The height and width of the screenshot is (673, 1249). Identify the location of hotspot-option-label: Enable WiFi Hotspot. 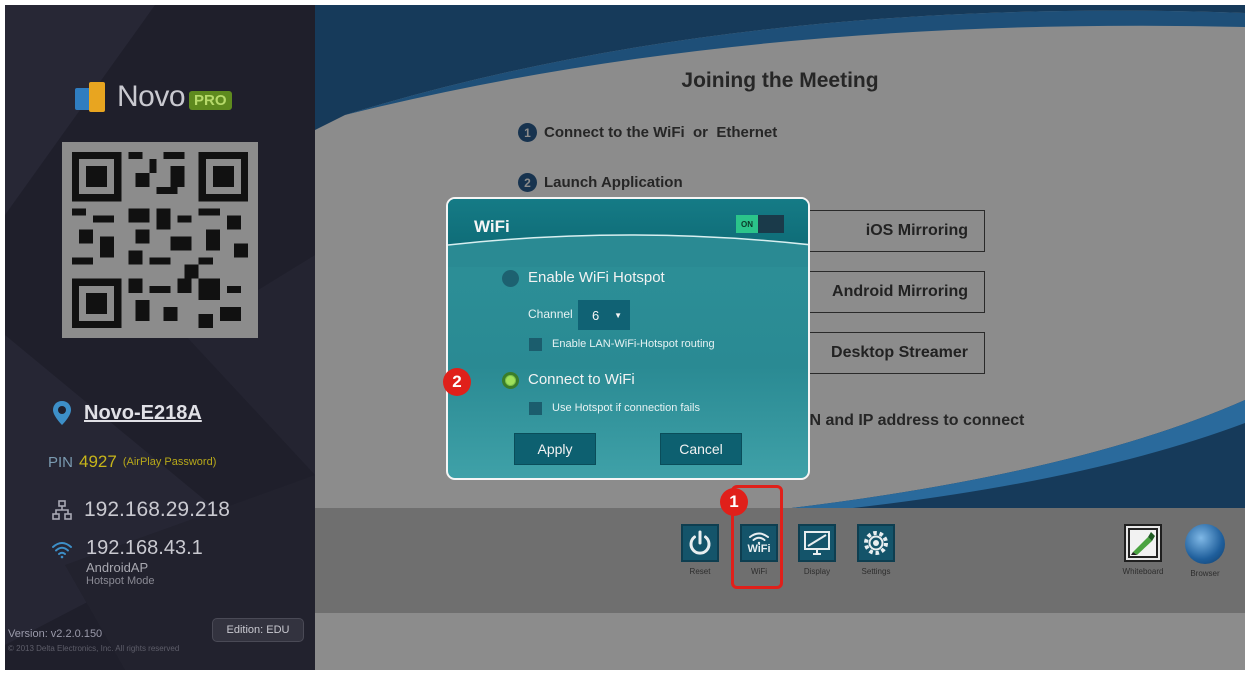
(596, 277).